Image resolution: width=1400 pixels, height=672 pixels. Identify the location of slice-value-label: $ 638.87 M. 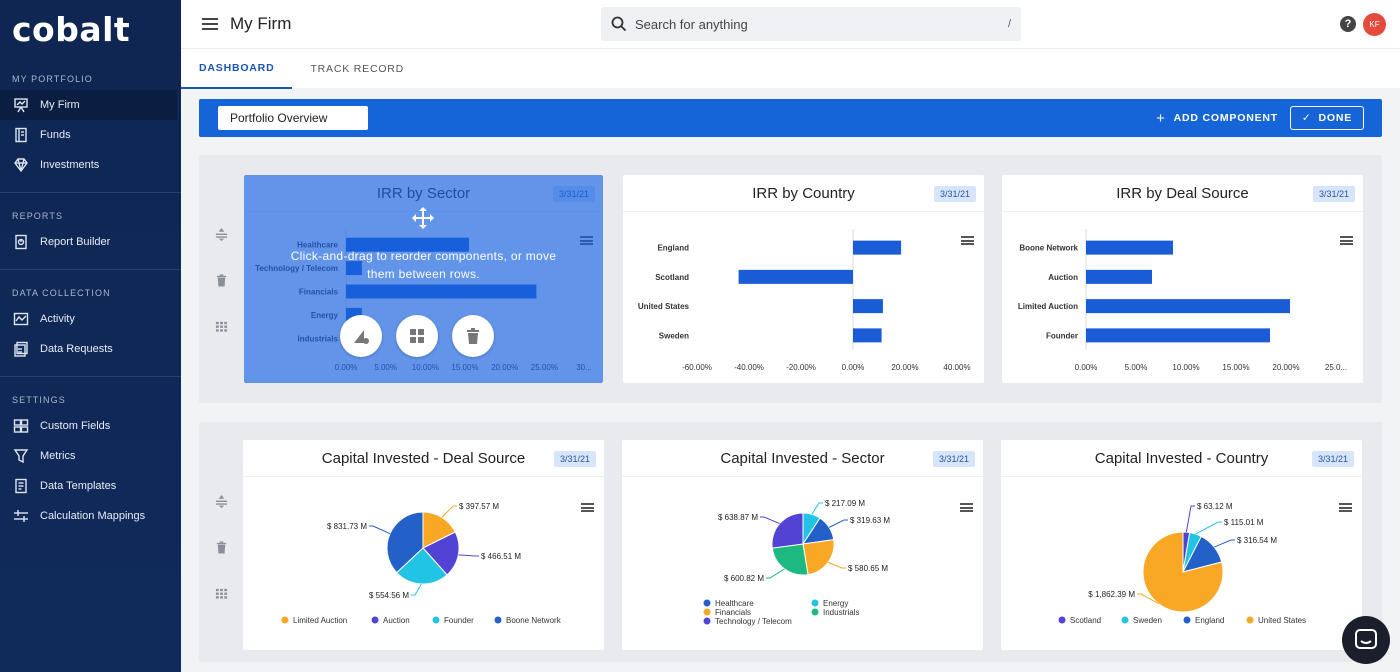
(738, 517).